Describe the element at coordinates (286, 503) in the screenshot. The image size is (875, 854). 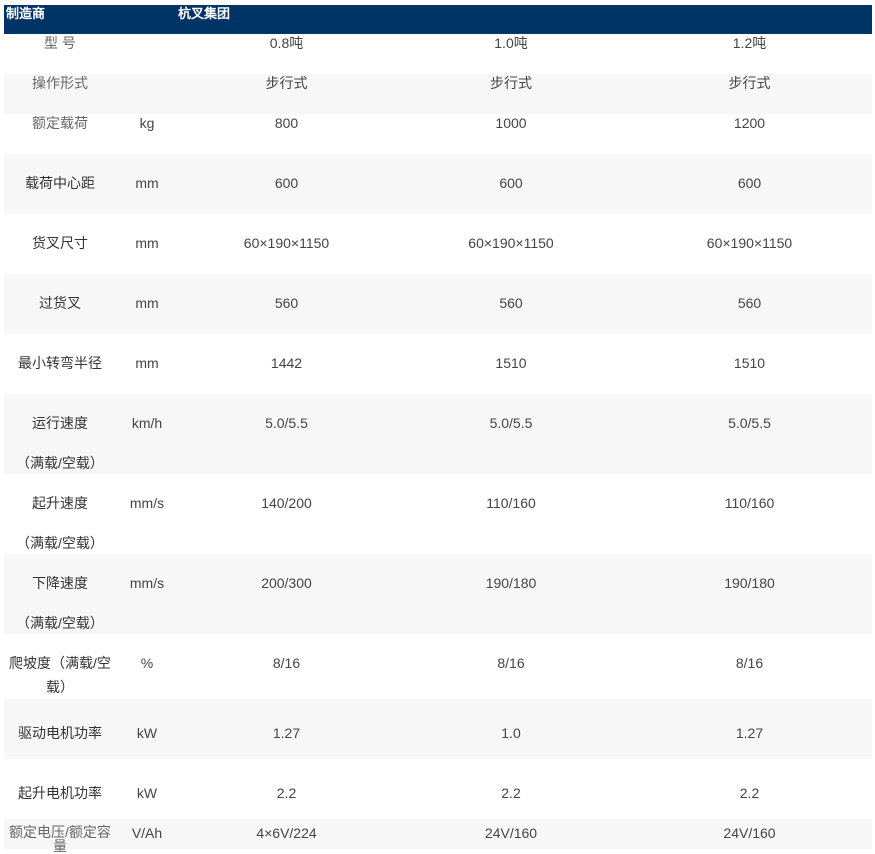
I see `spec-value-0-8t: 140/200` at that location.